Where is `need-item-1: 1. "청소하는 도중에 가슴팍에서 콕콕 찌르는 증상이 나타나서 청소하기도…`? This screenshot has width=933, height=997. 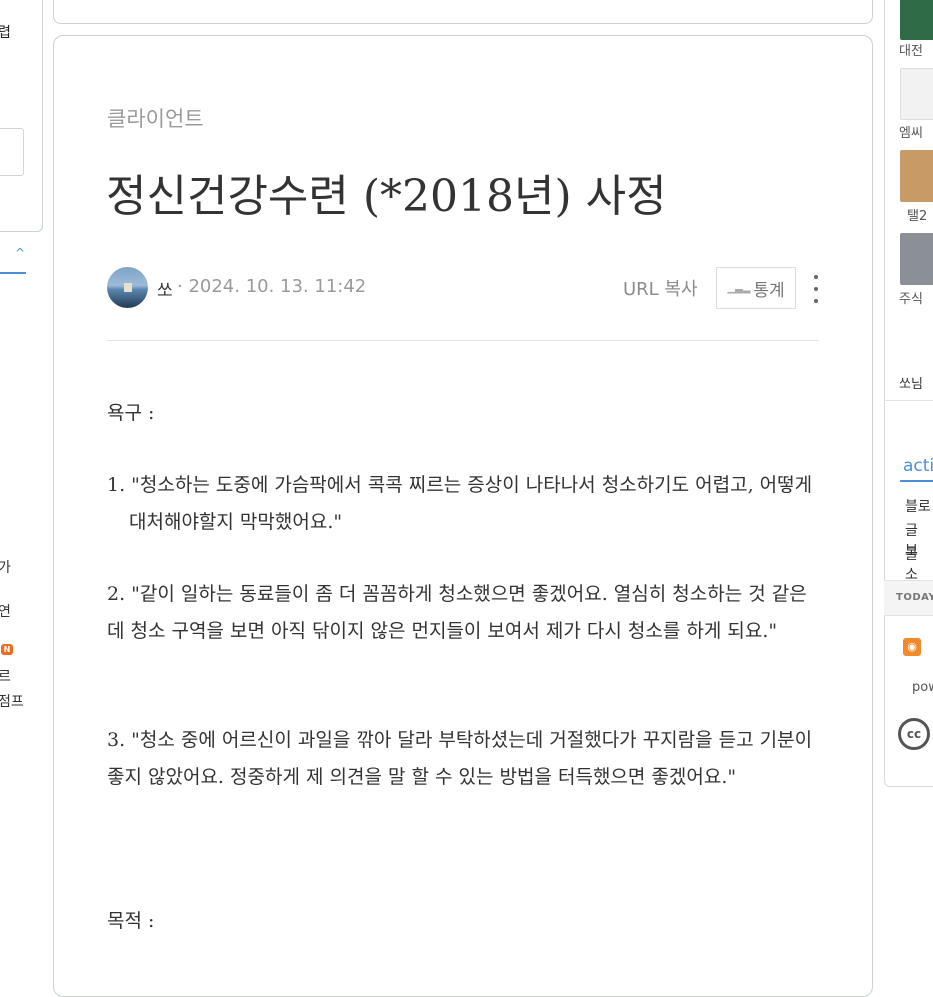
need-item-1: 1. "청소하는 도중에 가슴팍에서 콕콕 찌르는 증상이 나타나서 청소하기도… is located at coordinates (460, 503).